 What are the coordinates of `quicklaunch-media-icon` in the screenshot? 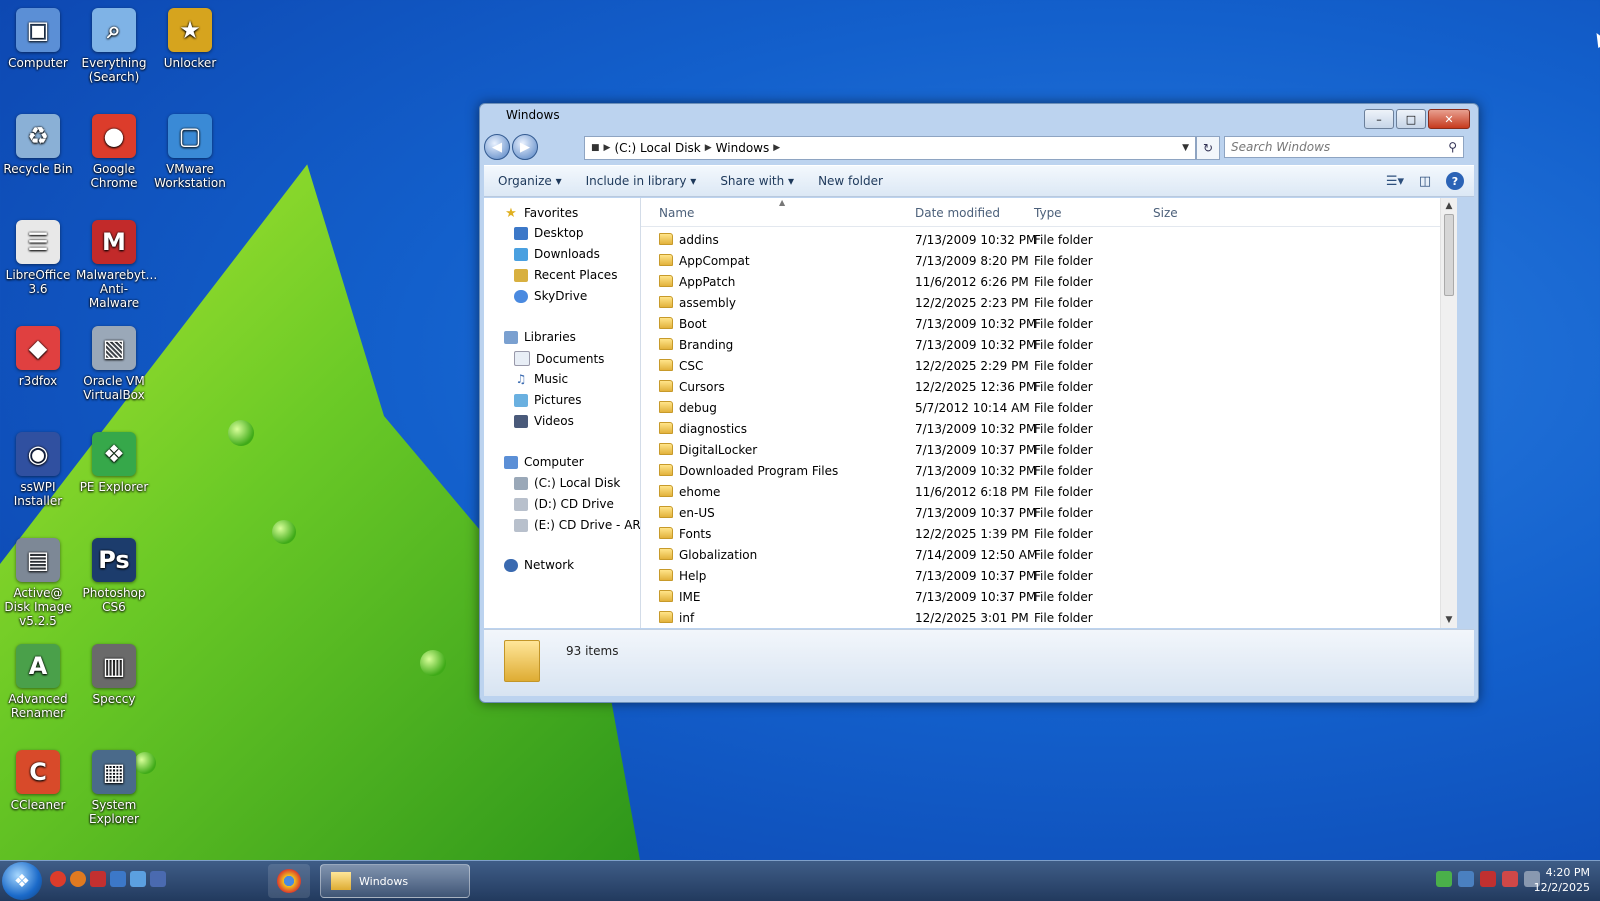 It's located at (98, 879).